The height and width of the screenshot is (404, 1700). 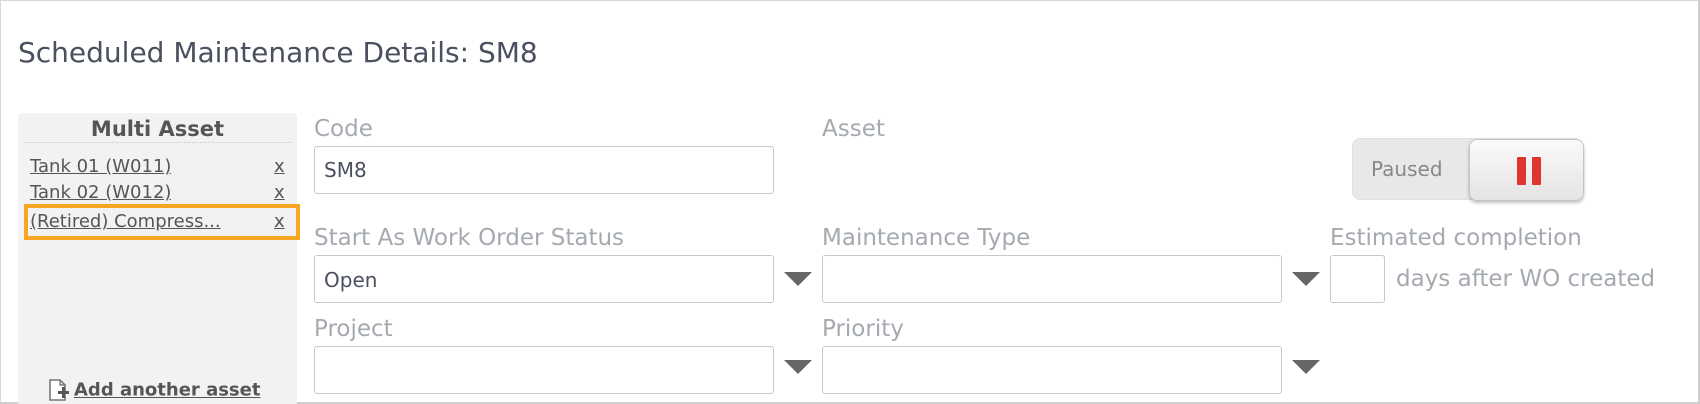 What do you see at coordinates (157, 129) in the screenshot?
I see `multi-asset-title: Multi Asset` at bounding box center [157, 129].